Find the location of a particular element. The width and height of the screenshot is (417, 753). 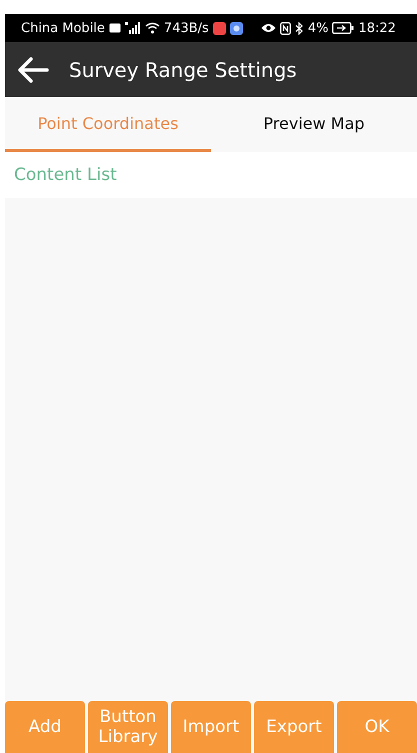

nfc-icon is located at coordinates (285, 28).